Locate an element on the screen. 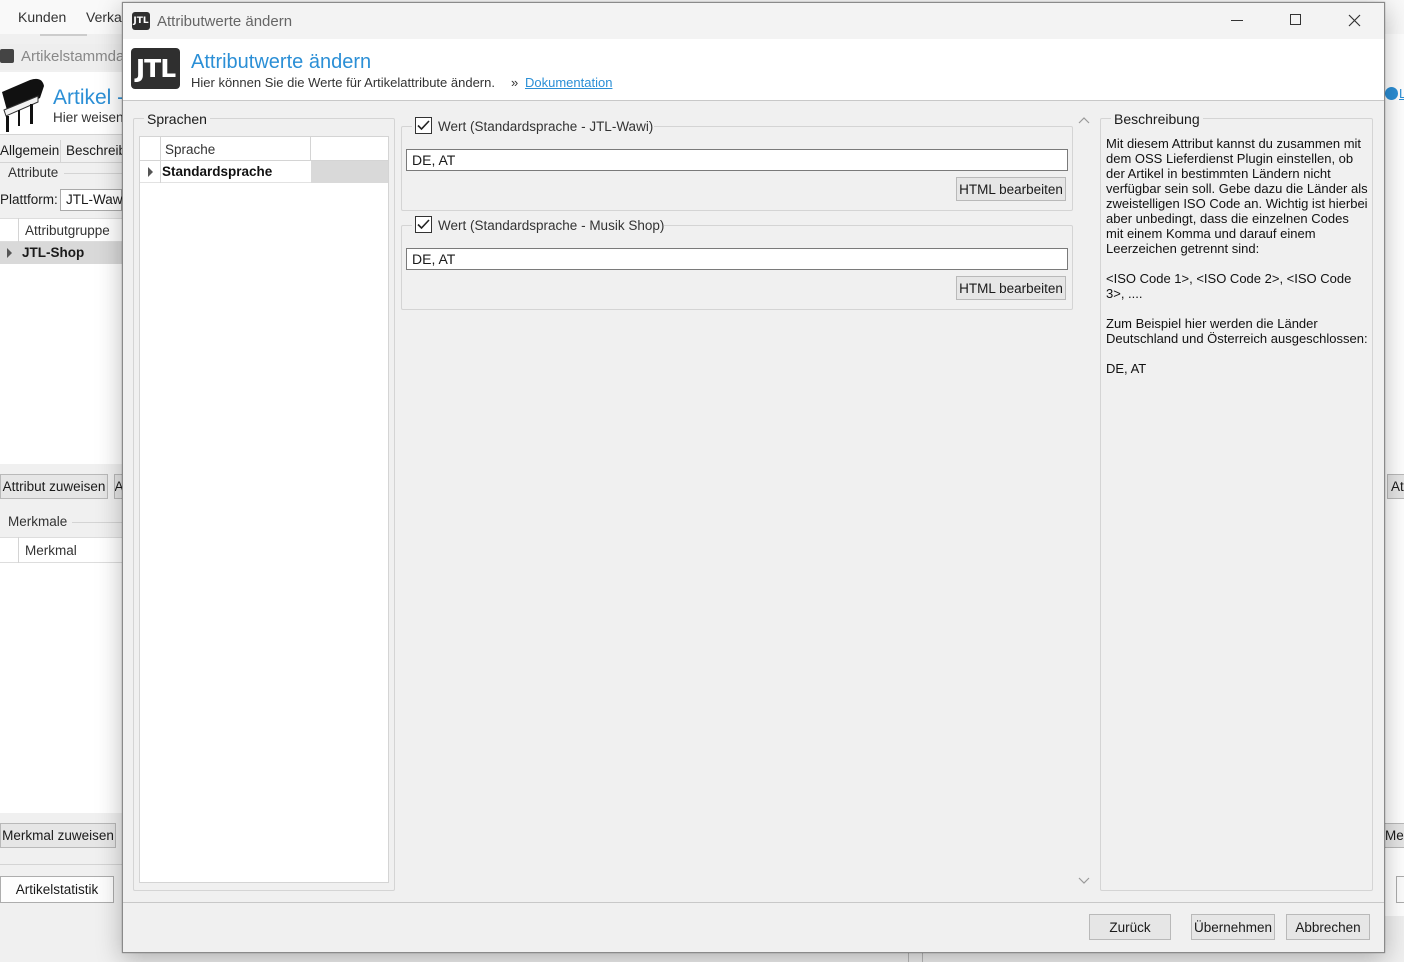 The image size is (1404, 962). dialog-title: Attributwerte ändern is located at coordinates (225, 21).